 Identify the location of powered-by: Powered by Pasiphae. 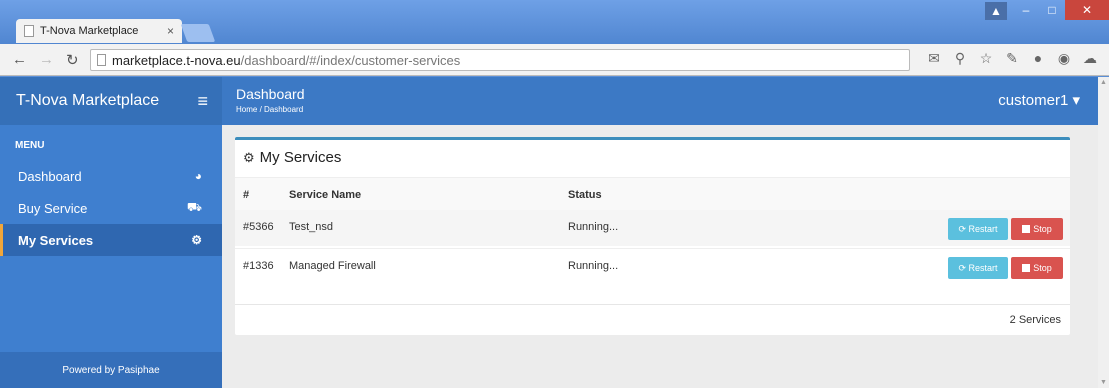
(111, 370).